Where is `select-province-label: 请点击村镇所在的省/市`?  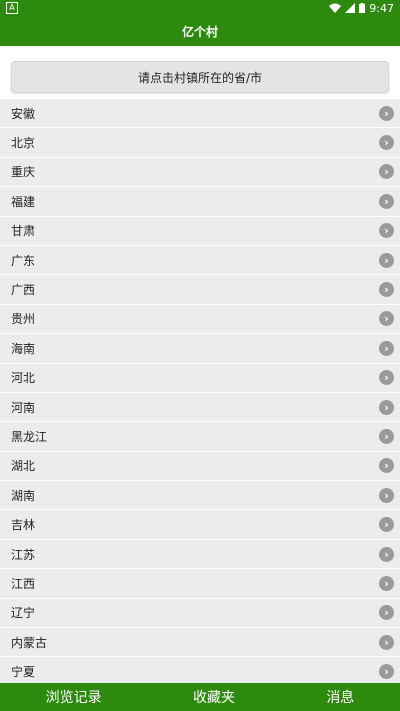
select-province-label: 请点击村镇所在的省/市 is located at coordinates (200, 77).